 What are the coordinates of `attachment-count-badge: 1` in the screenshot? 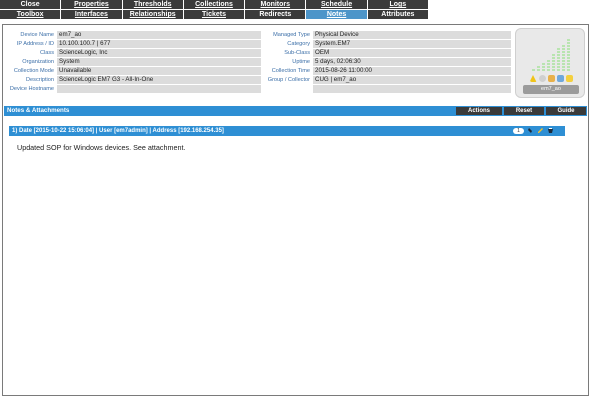 It's located at (518, 131).